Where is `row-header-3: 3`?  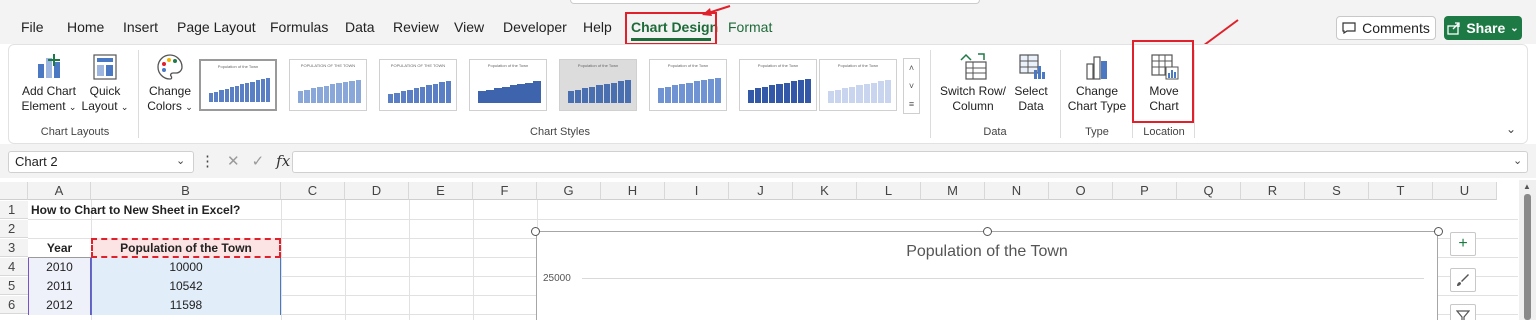 row-header-3: 3 is located at coordinates (14, 248).